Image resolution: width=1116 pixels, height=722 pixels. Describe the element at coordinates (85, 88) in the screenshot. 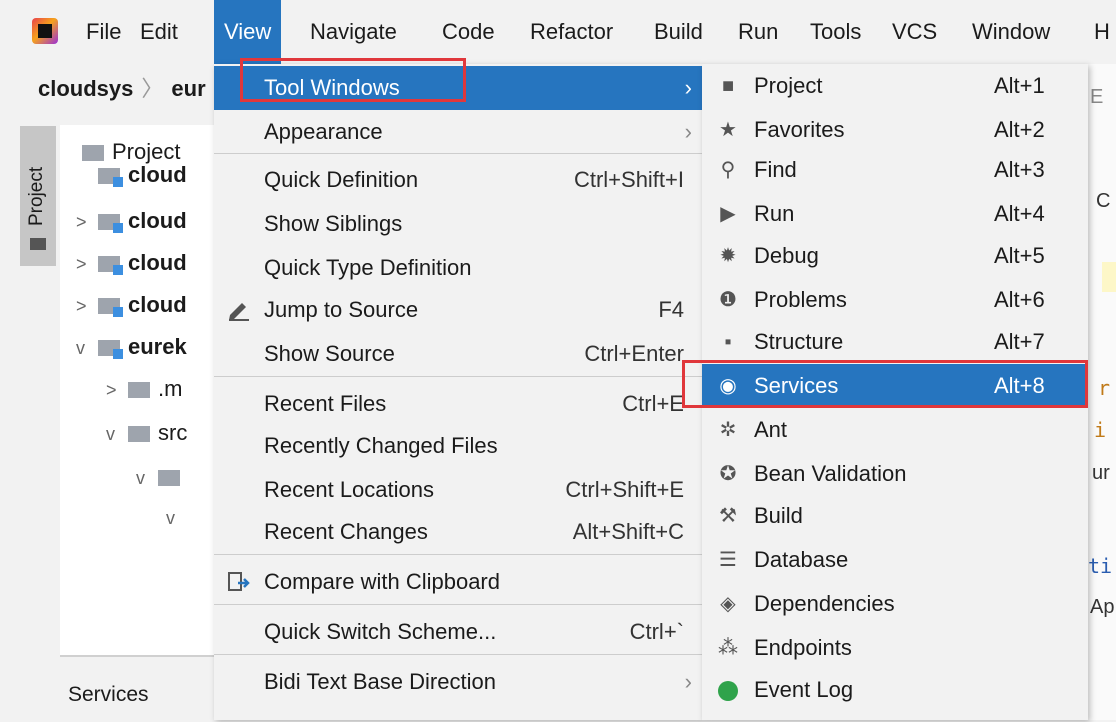

I see `breadcrumb-root: cloudsys` at that location.